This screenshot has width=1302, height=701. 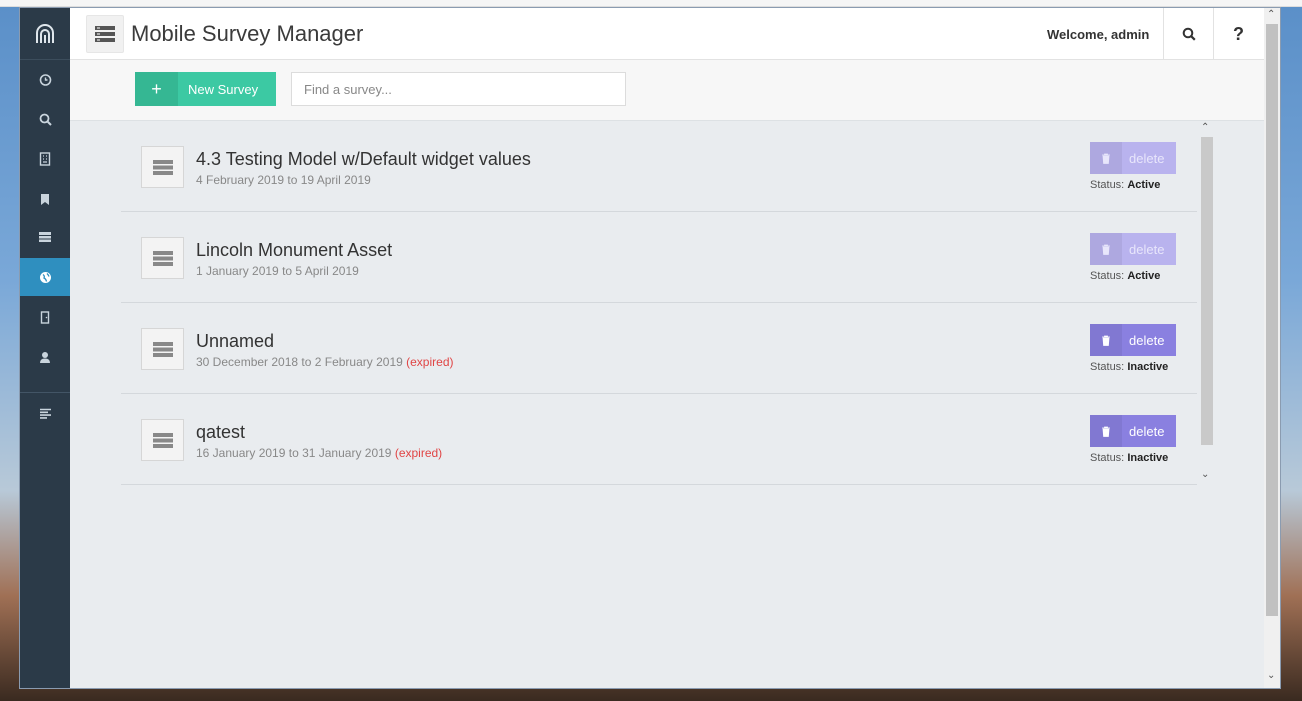 What do you see at coordinates (45, 357) in the screenshot?
I see `user-icon` at bounding box center [45, 357].